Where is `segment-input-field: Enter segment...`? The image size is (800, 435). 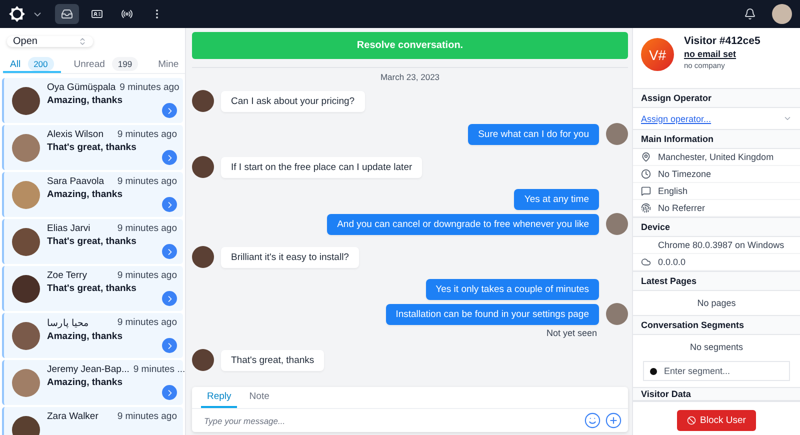
segment-input-field: Enter segment... is located at coordinates (716, 371).